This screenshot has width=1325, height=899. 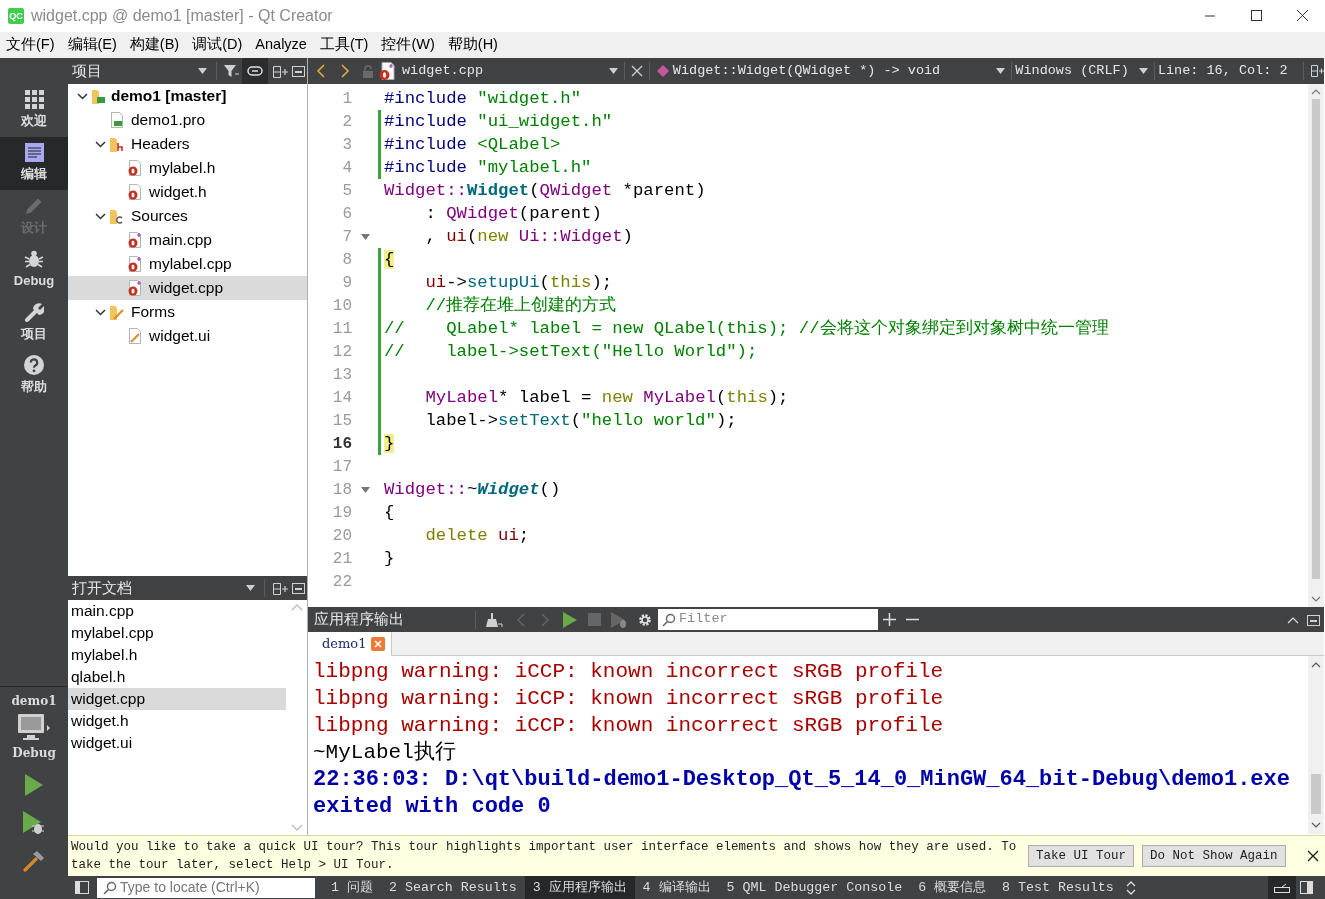 I want to click on tree-item: Sources, so click(x=187, y=216).